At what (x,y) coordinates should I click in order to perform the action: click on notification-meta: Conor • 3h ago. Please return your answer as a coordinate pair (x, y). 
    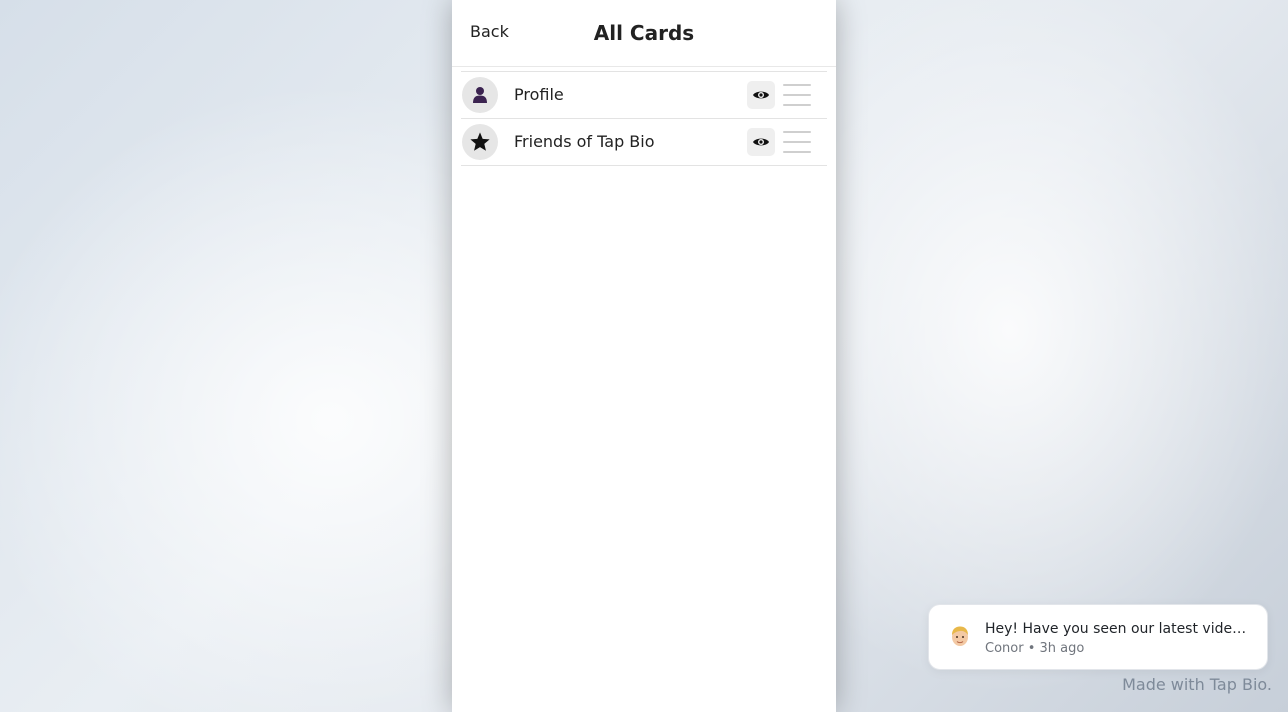
    Looking at the image, I should click on (1034, 649).